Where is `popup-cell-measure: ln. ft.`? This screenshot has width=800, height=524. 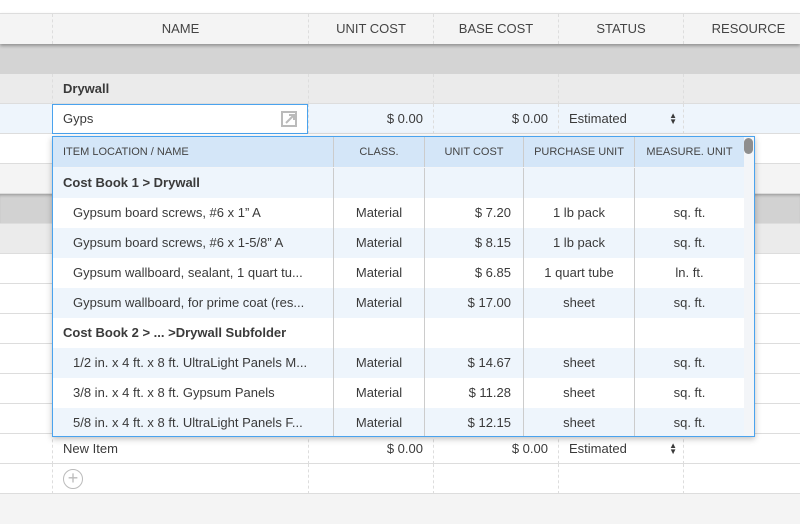
popup-cell-measure: ln. ft. is located at coordinates (689, 273).